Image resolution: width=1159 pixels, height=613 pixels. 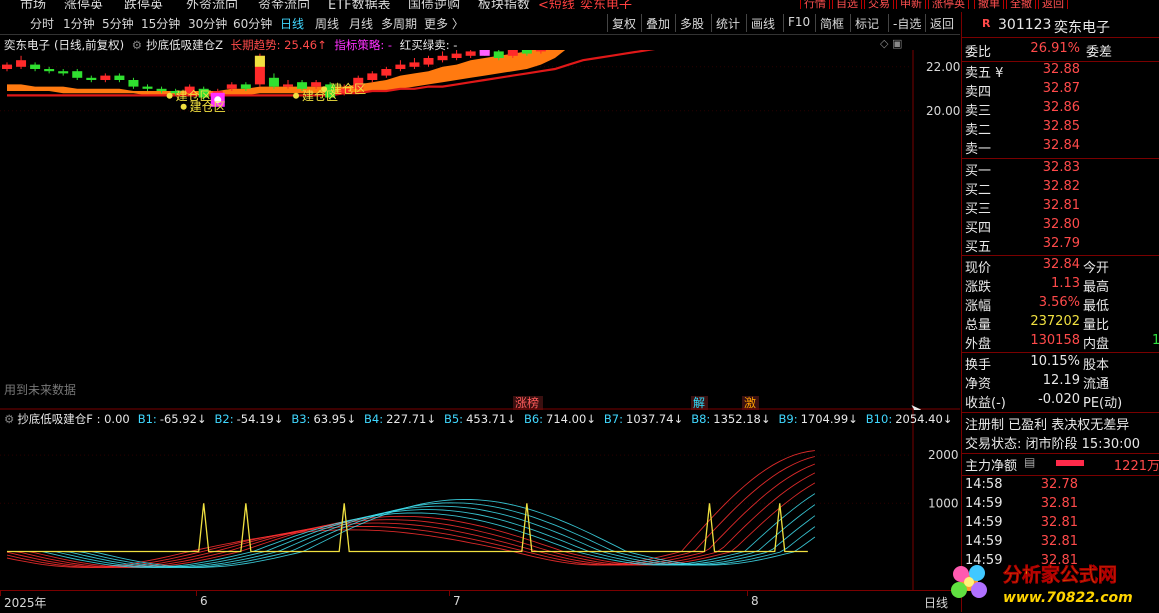 I want to click on quote-row: 现价 32.84 今开, so click(x=1060, y=266).